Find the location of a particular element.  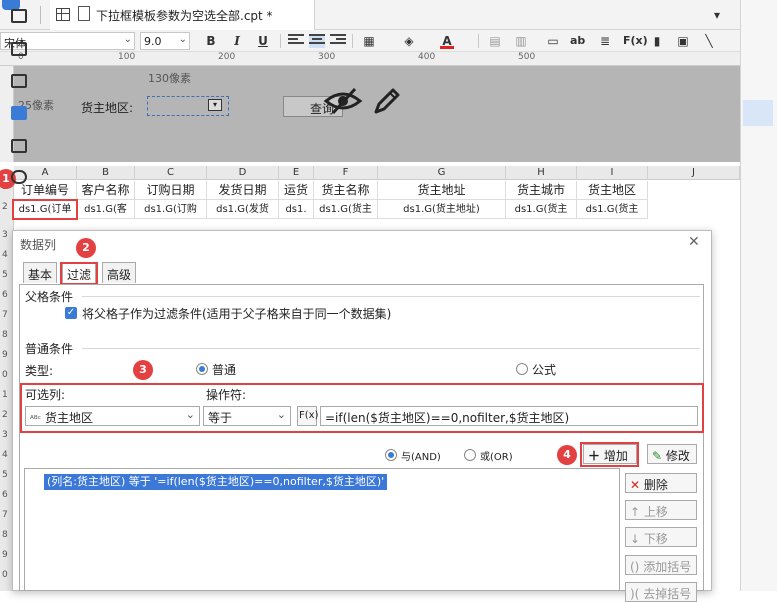

column-header-cell: G is located at coordinates (442, 173).